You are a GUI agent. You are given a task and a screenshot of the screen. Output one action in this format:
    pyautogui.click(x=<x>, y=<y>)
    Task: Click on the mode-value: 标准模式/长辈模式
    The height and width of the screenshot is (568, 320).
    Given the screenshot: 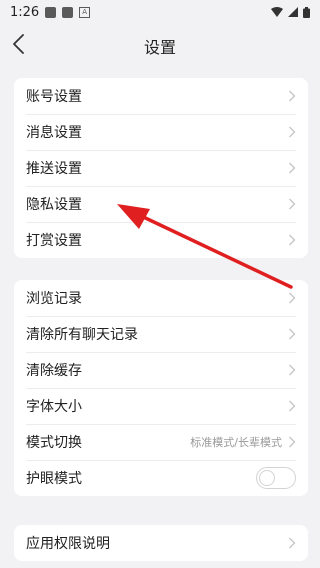 What is the action you would take?
    pyautogui.click(x=236, y=442)
    